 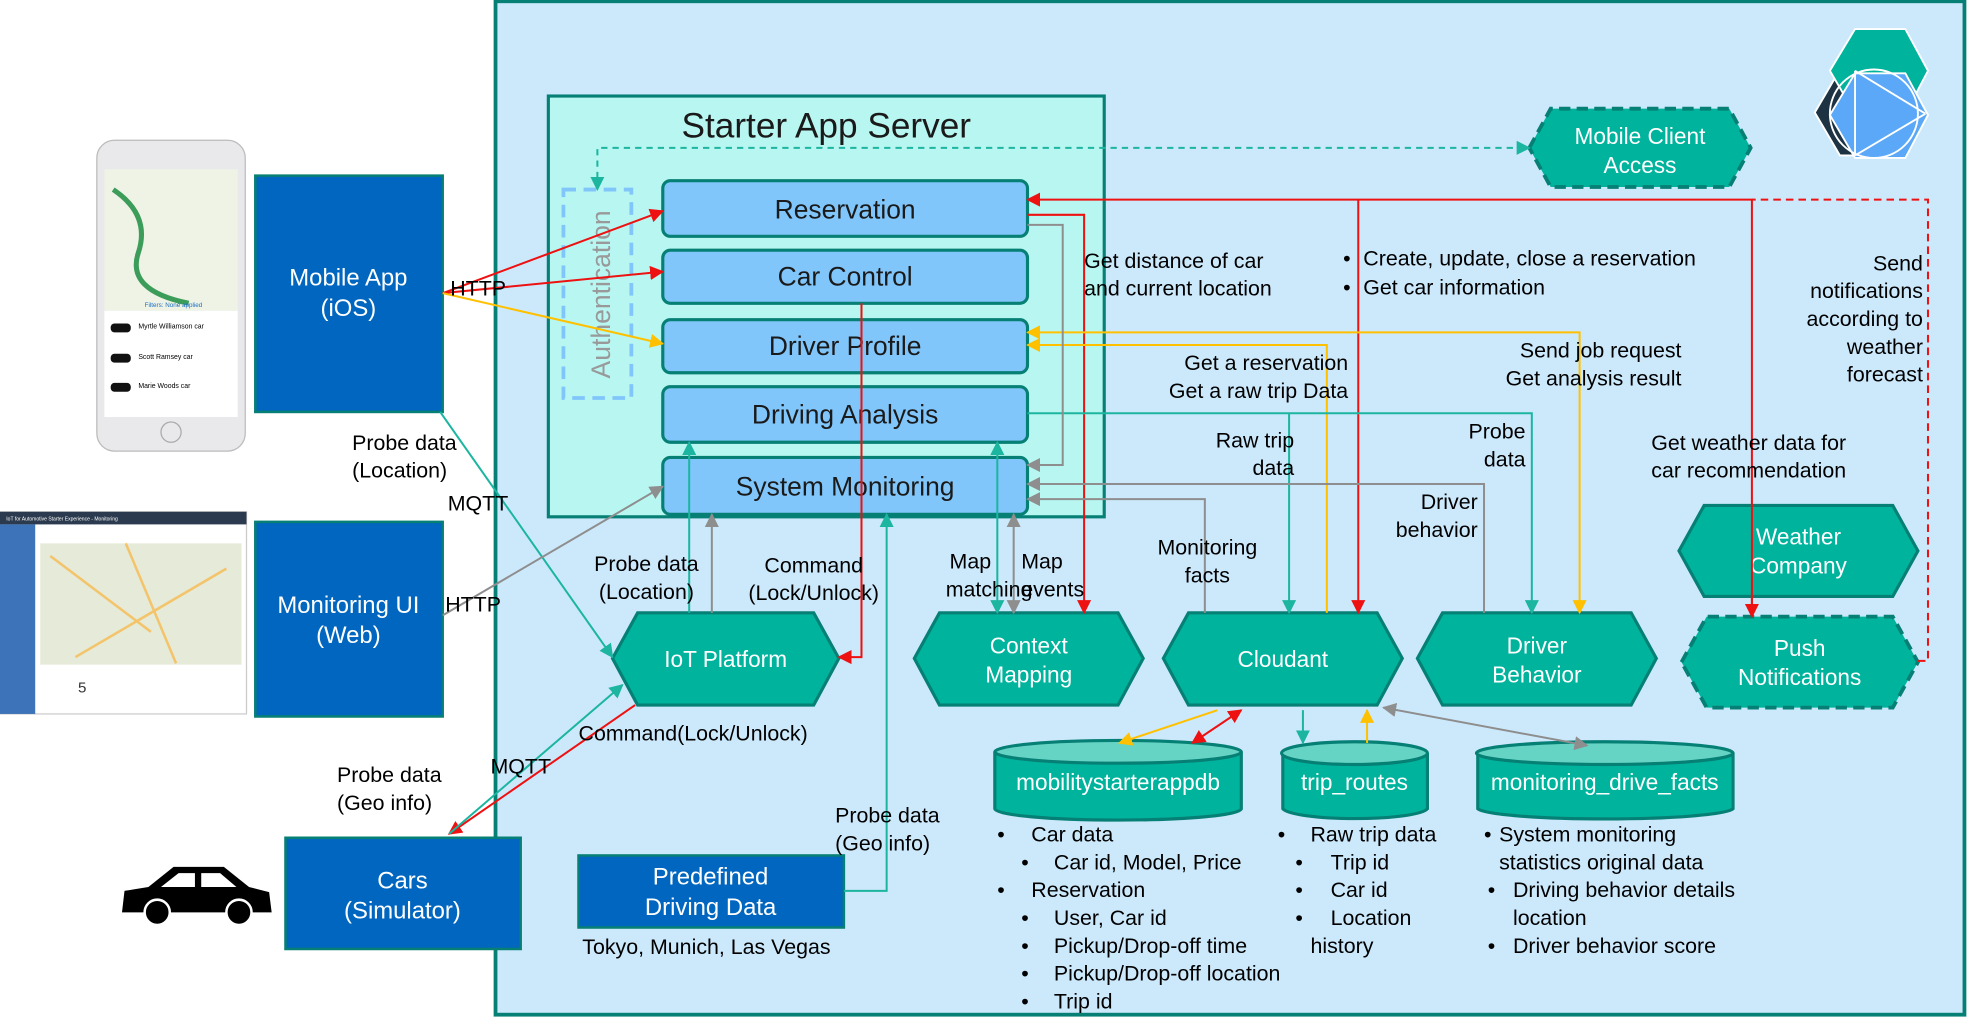 What do you see at coordinates (1587, 835) in the screenshot?
I see `db3-list-item: System monitoring` at bounding box center [1587, 835].